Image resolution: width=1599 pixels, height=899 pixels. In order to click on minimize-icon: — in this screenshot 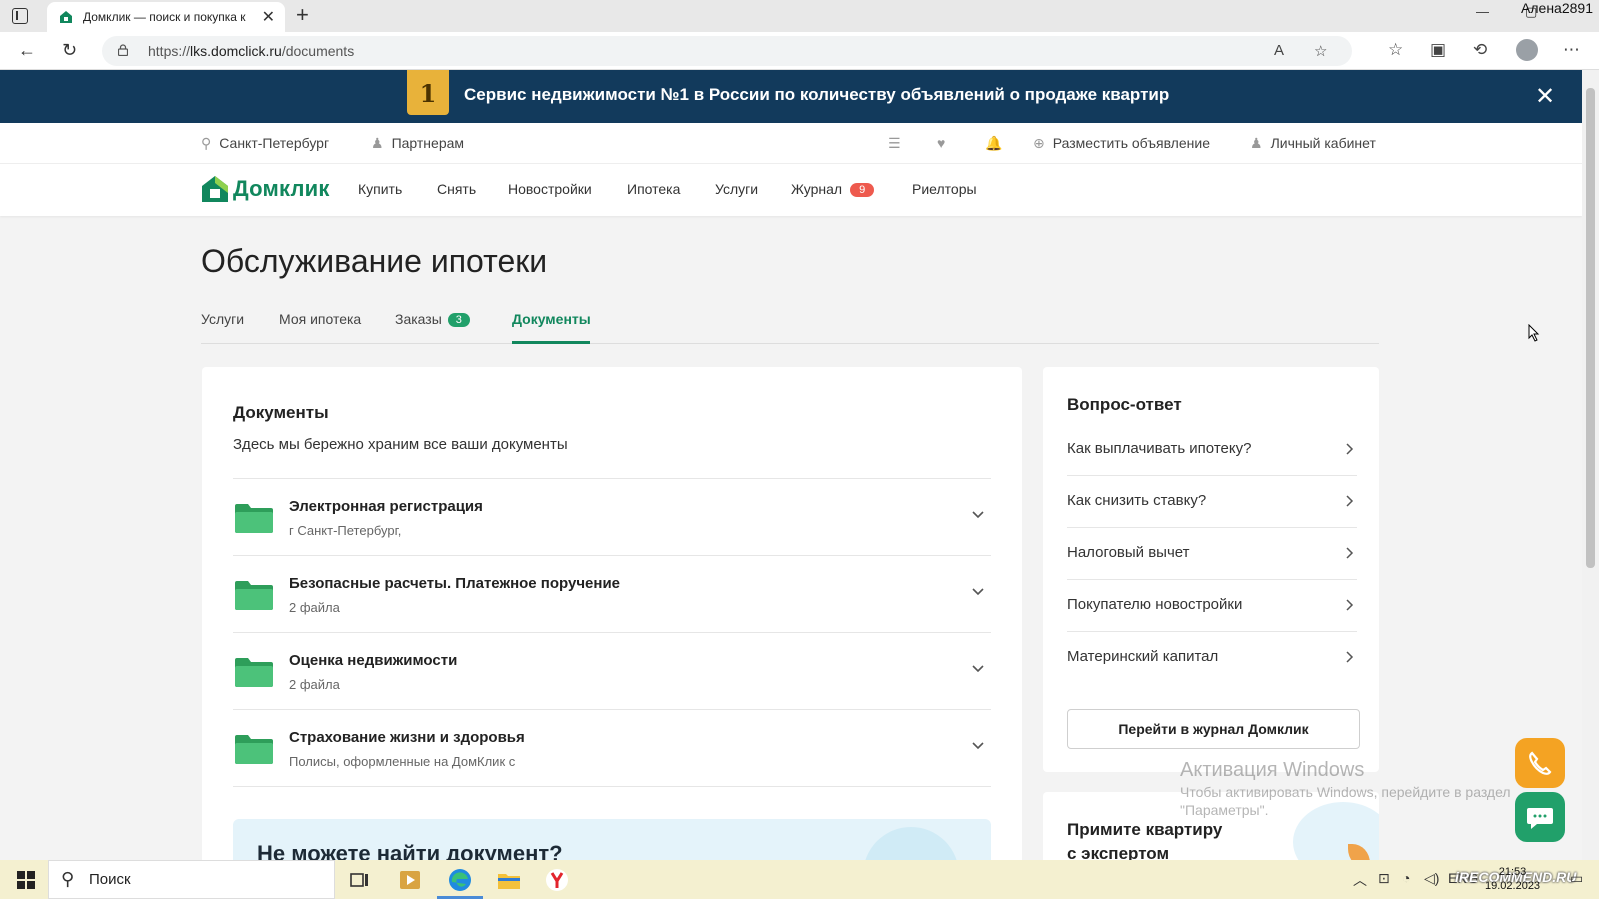, I will do `click(1482, 11)`.